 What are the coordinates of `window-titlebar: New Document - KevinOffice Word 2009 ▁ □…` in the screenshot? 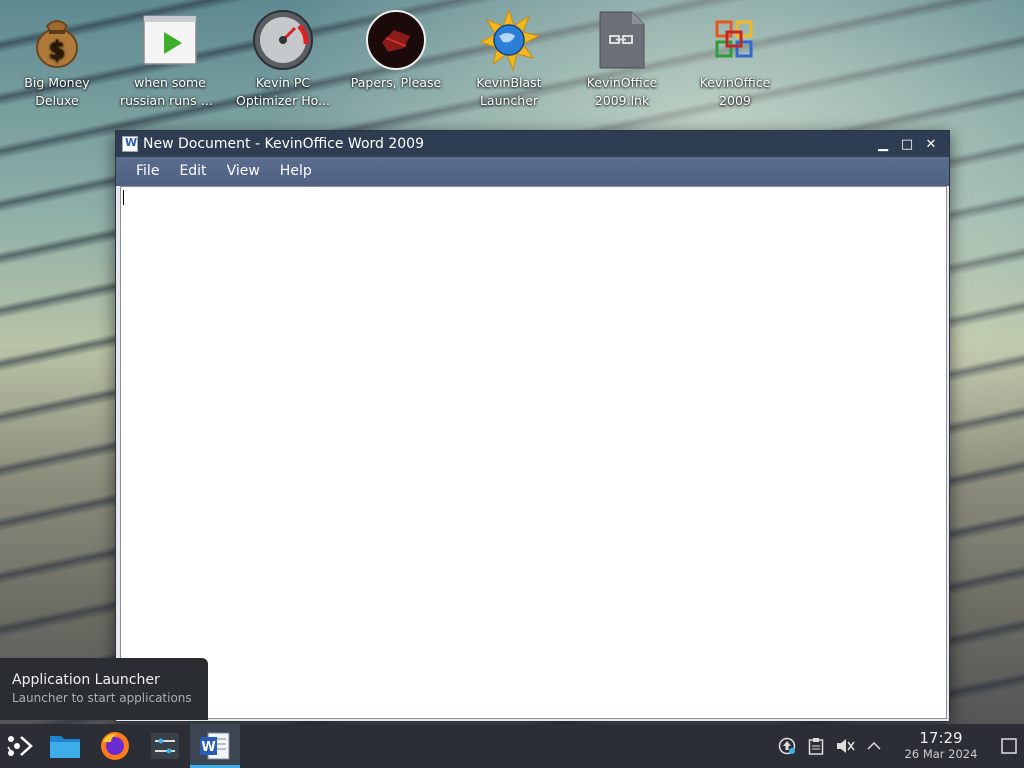 It's located at (532, 144).